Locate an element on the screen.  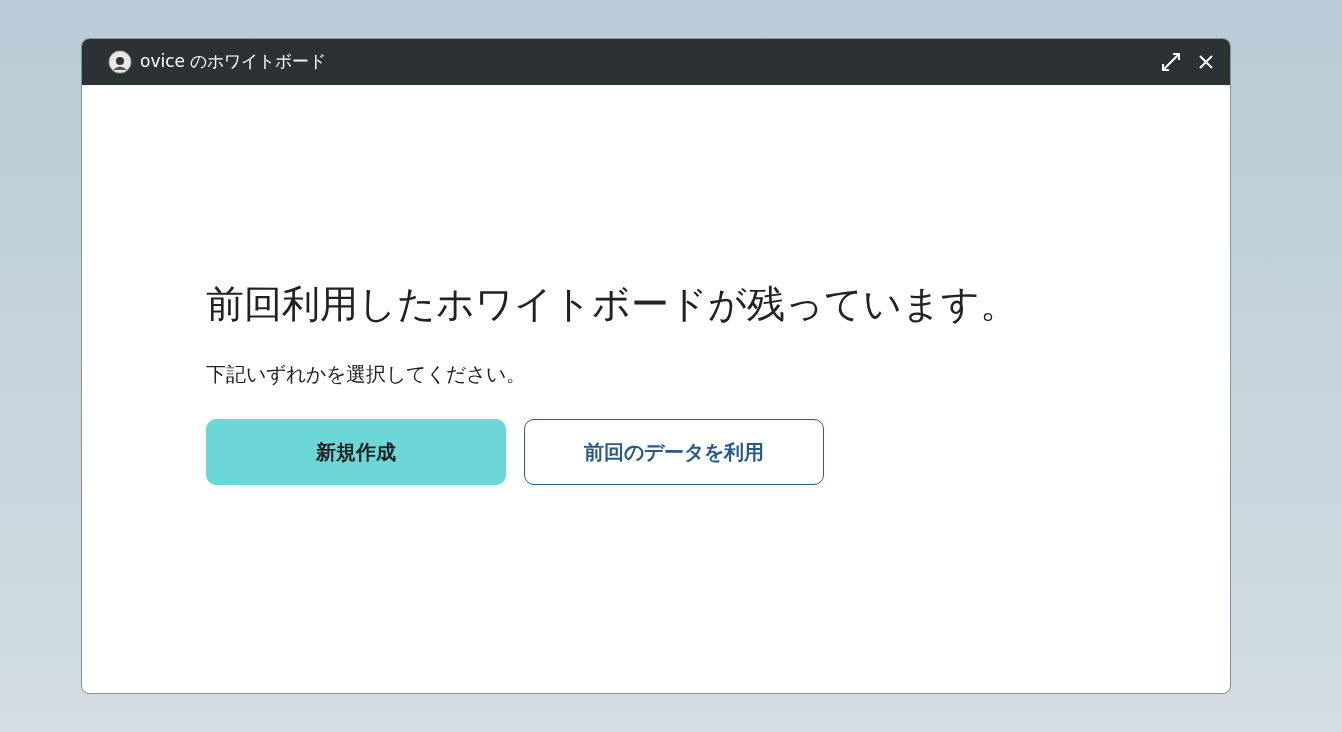
create-new-button: 新規作成 is located at coordinates (356, 451).